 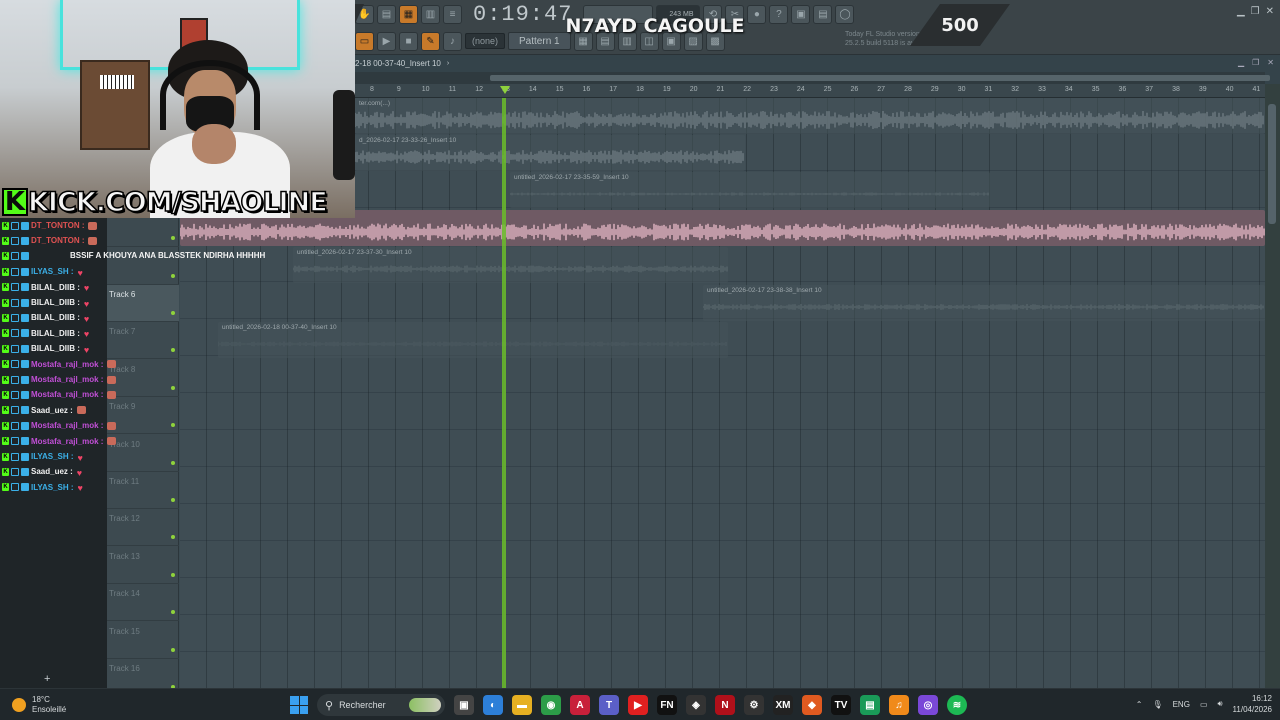 I want to click on audio-clip: untitled_2026-02-17 23-37-30_Insert 10, so click(x=510, y=265).